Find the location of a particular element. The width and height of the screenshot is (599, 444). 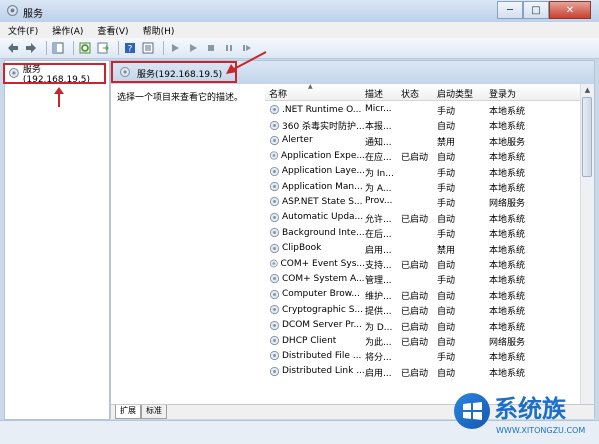

table-row: Application Expe... 在应... 已启动 自动 本地系统 is located at coordinates (422, 155).